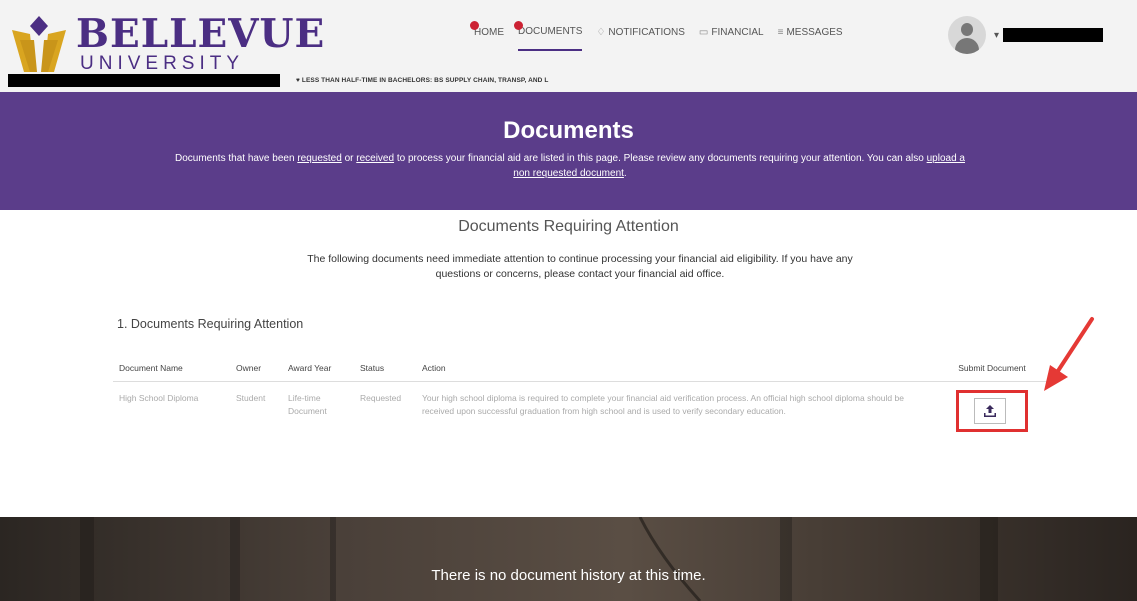  Describe the element at coordinates (601, 32) in the screenshot. I see `bell-icon: ♢` at that location.